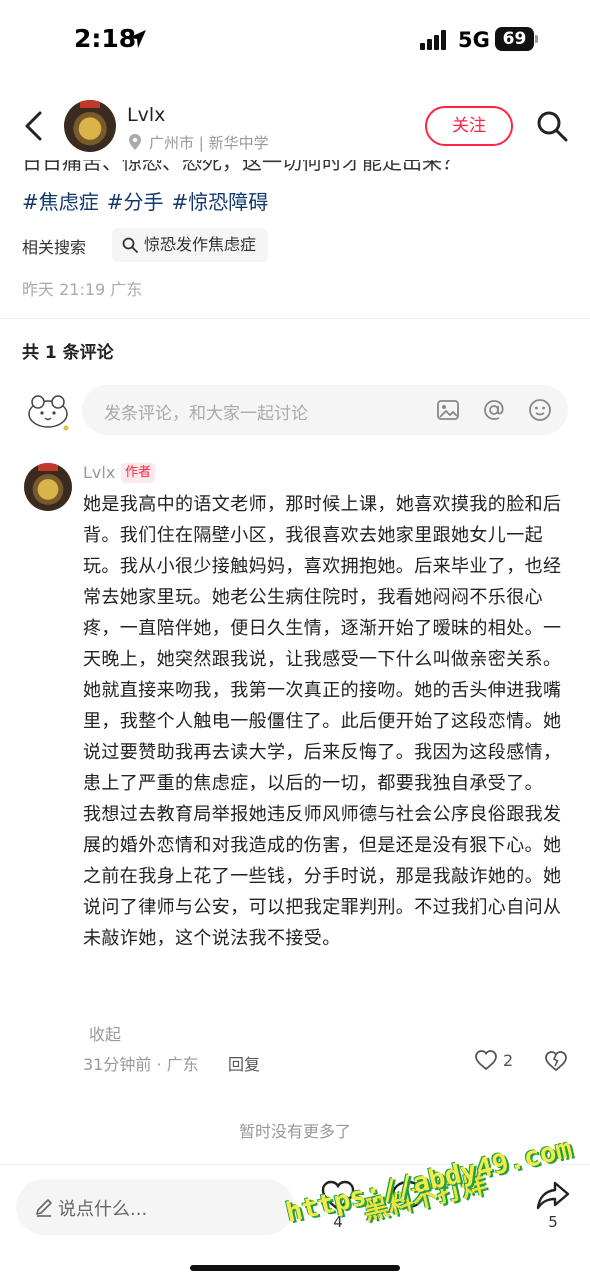  What do you see at coordinates (486, 1060) in the screenshot?
I see `like-icon` at bounding box center [486, 1060].